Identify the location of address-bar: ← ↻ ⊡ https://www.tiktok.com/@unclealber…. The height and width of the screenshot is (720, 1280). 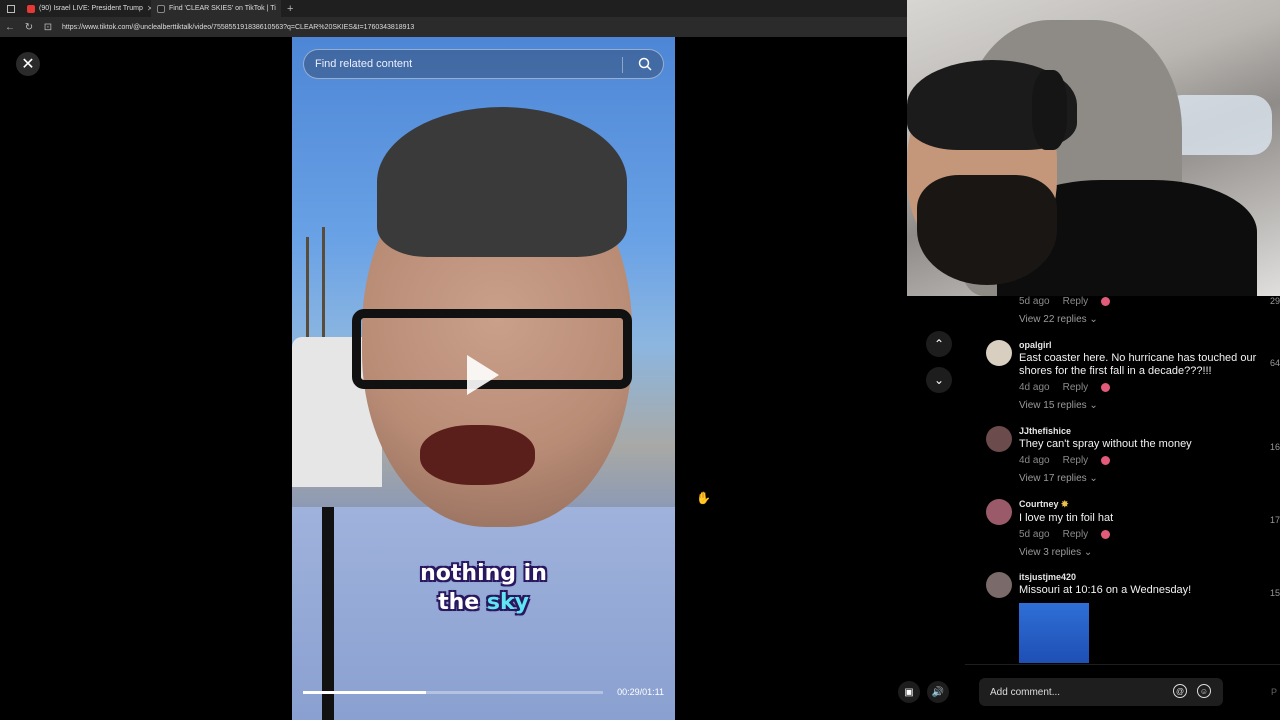
(454, 27).